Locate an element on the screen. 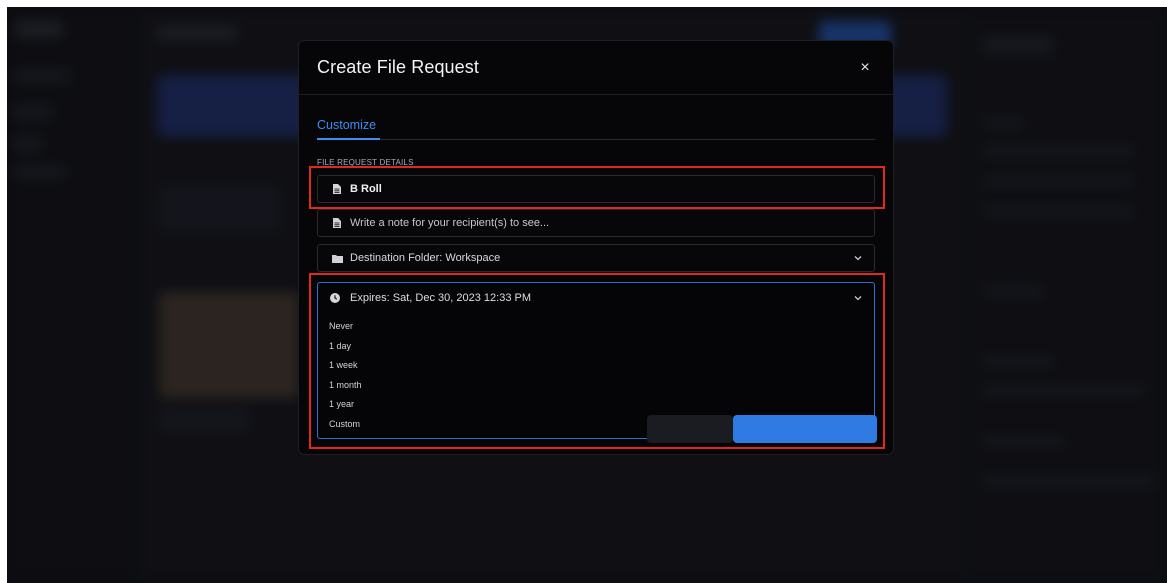  option-1-month: 1 month is located at coordinates (596, 386).